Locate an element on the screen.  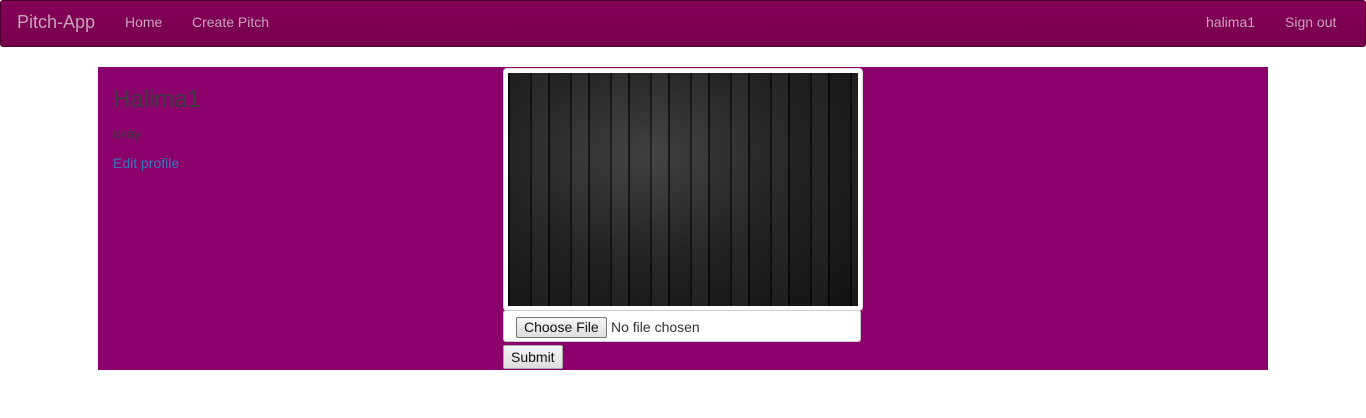
profile-name: Halima1 is located at coordinates (157, 99).